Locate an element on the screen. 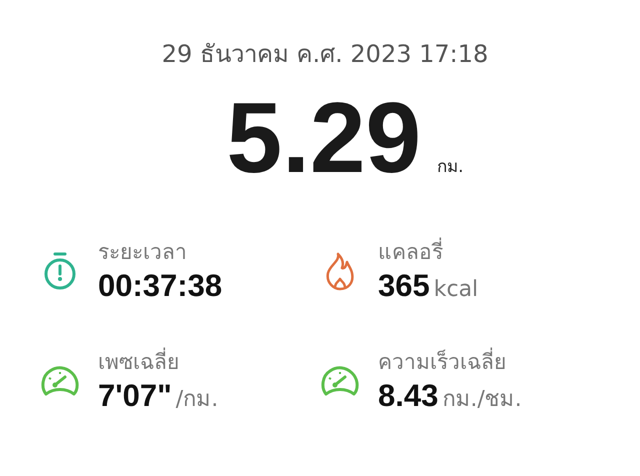 This screenshot has width=640, height=476. workout-date: 29 ธันวาคม ค.ศ. 2023 17:18 is located at coordinates (325, 54).